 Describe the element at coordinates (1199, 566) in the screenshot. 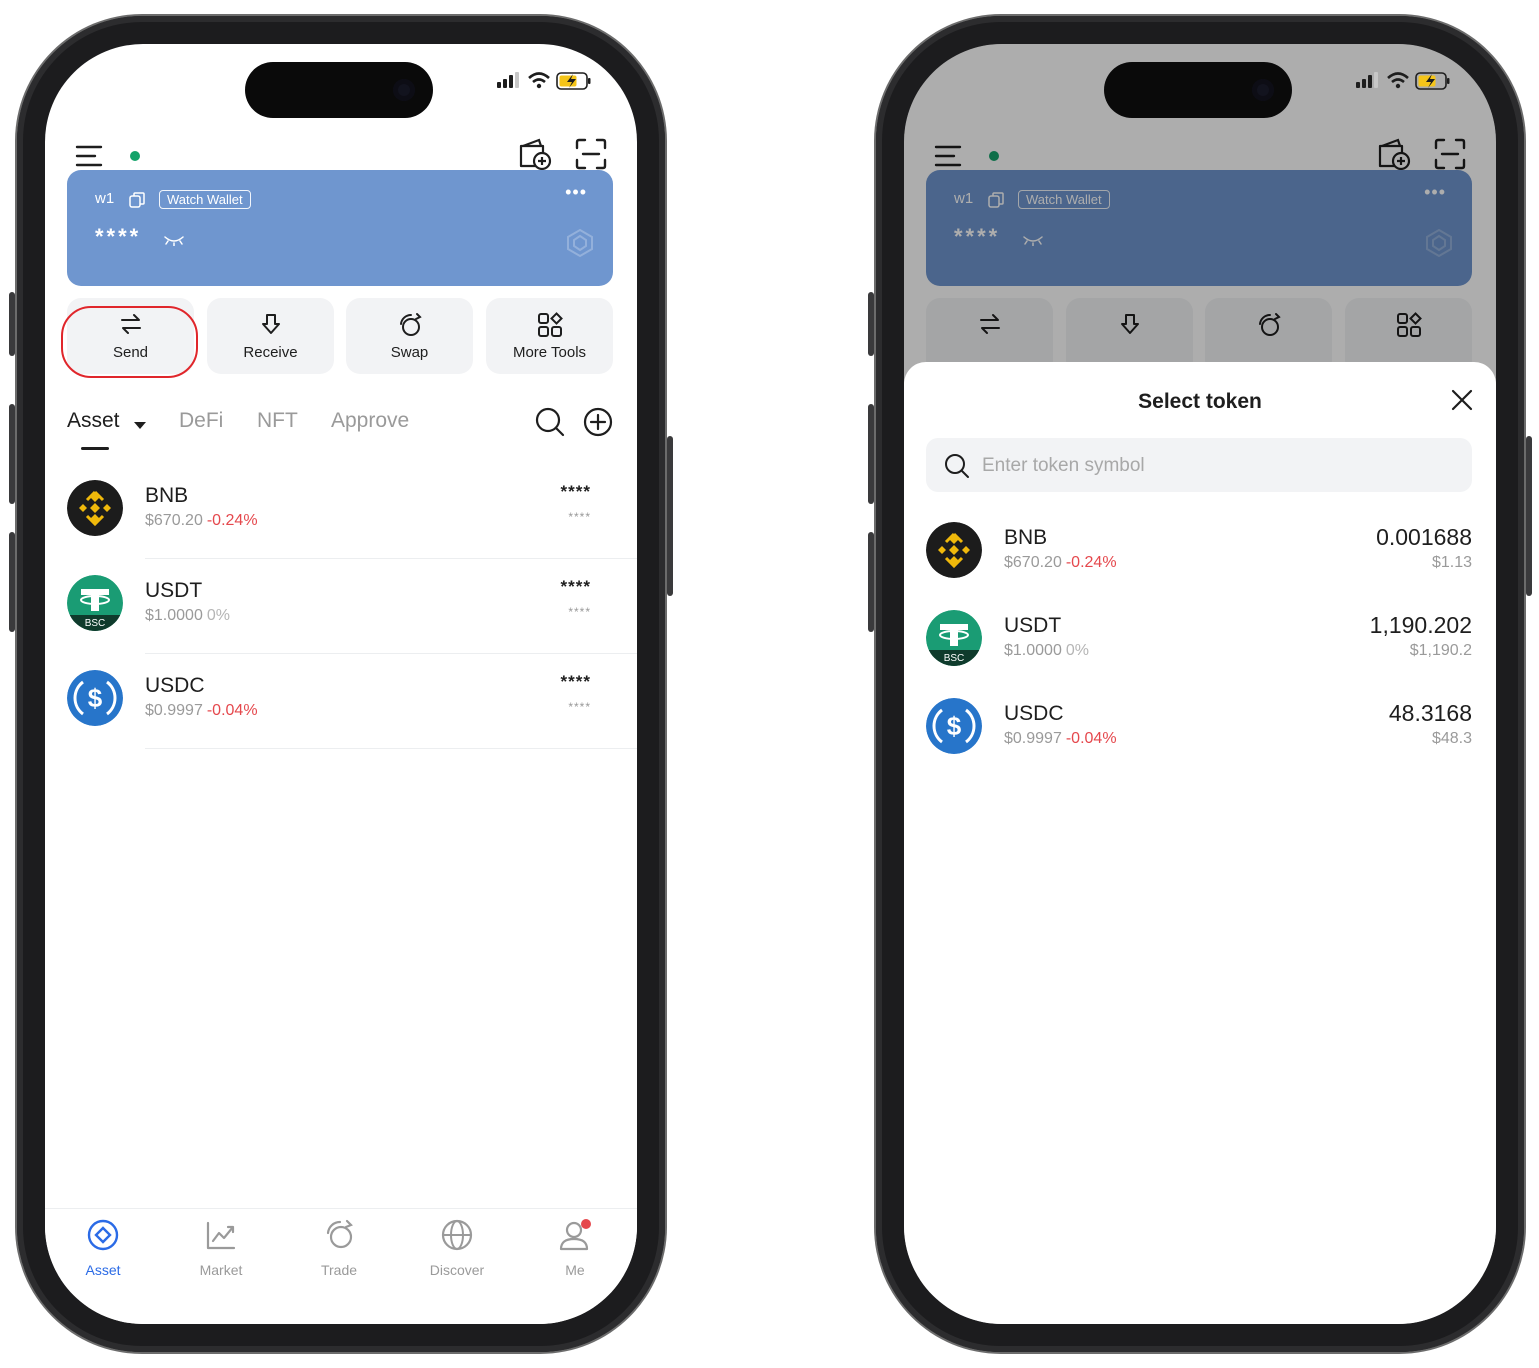

I see `token-row-bnb: BNB $670.20 -0.24% 0.001688 $1.13` at that location.